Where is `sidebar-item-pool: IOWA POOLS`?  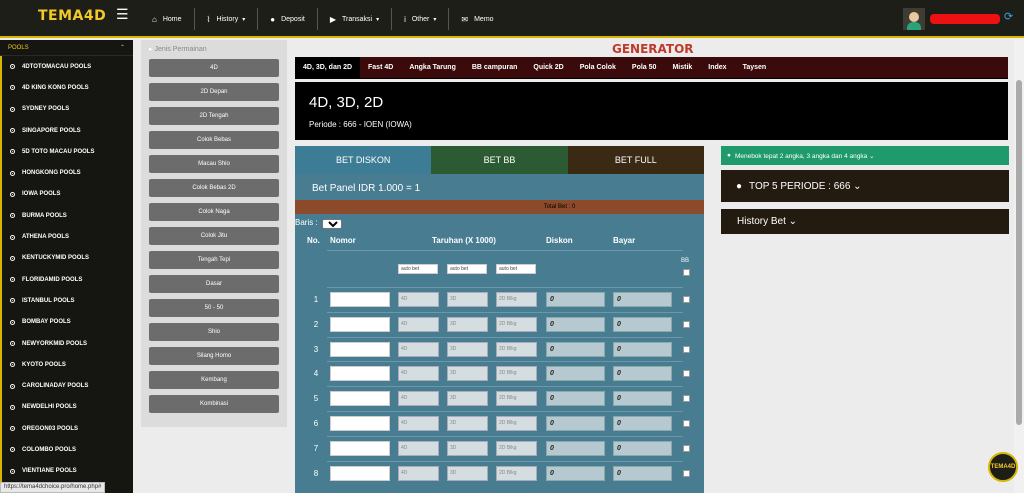 sidebar-item-pool: IOWA POOLS is located at coordinates (66, 194).